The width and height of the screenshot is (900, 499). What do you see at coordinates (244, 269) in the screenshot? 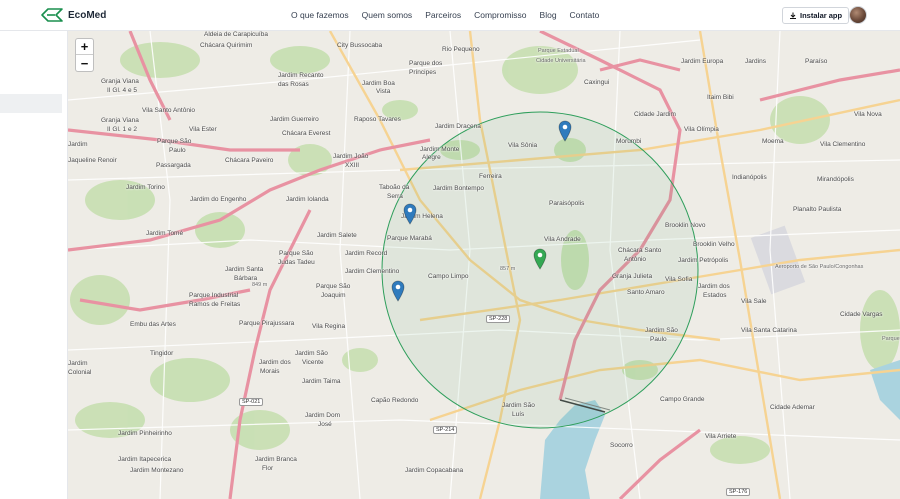
I see `map-place-label: Jardim Santa` at bounding box center [244, 269].